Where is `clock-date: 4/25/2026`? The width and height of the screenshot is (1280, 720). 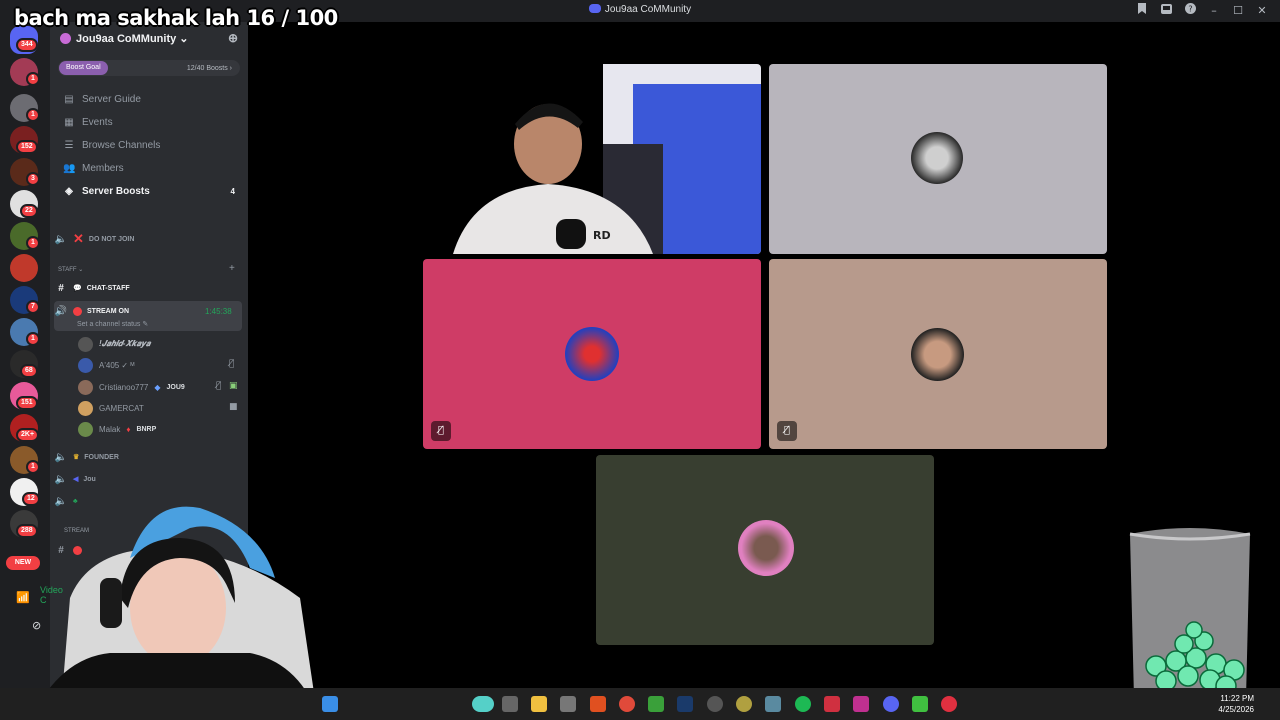
clock-date: 4/25/2026 is located at coordinates (1236, 709).